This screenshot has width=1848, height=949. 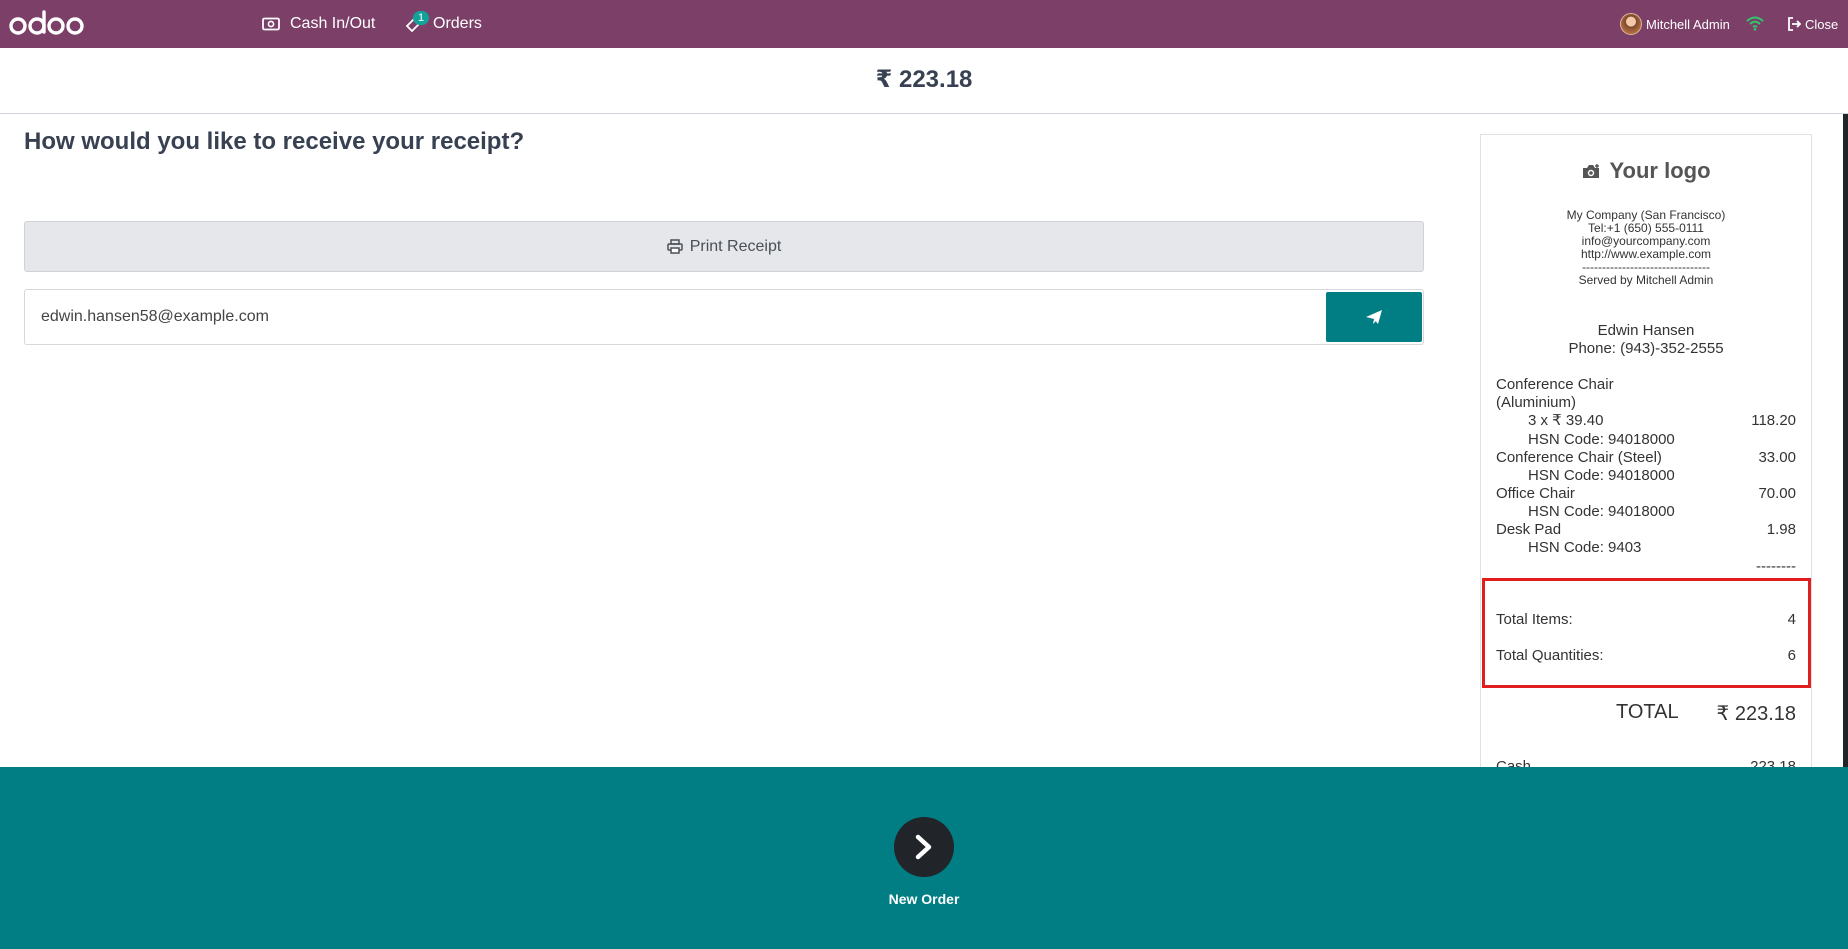 I want to click on customer-name: Edwin Hansen, so click(x=1646, y=330).